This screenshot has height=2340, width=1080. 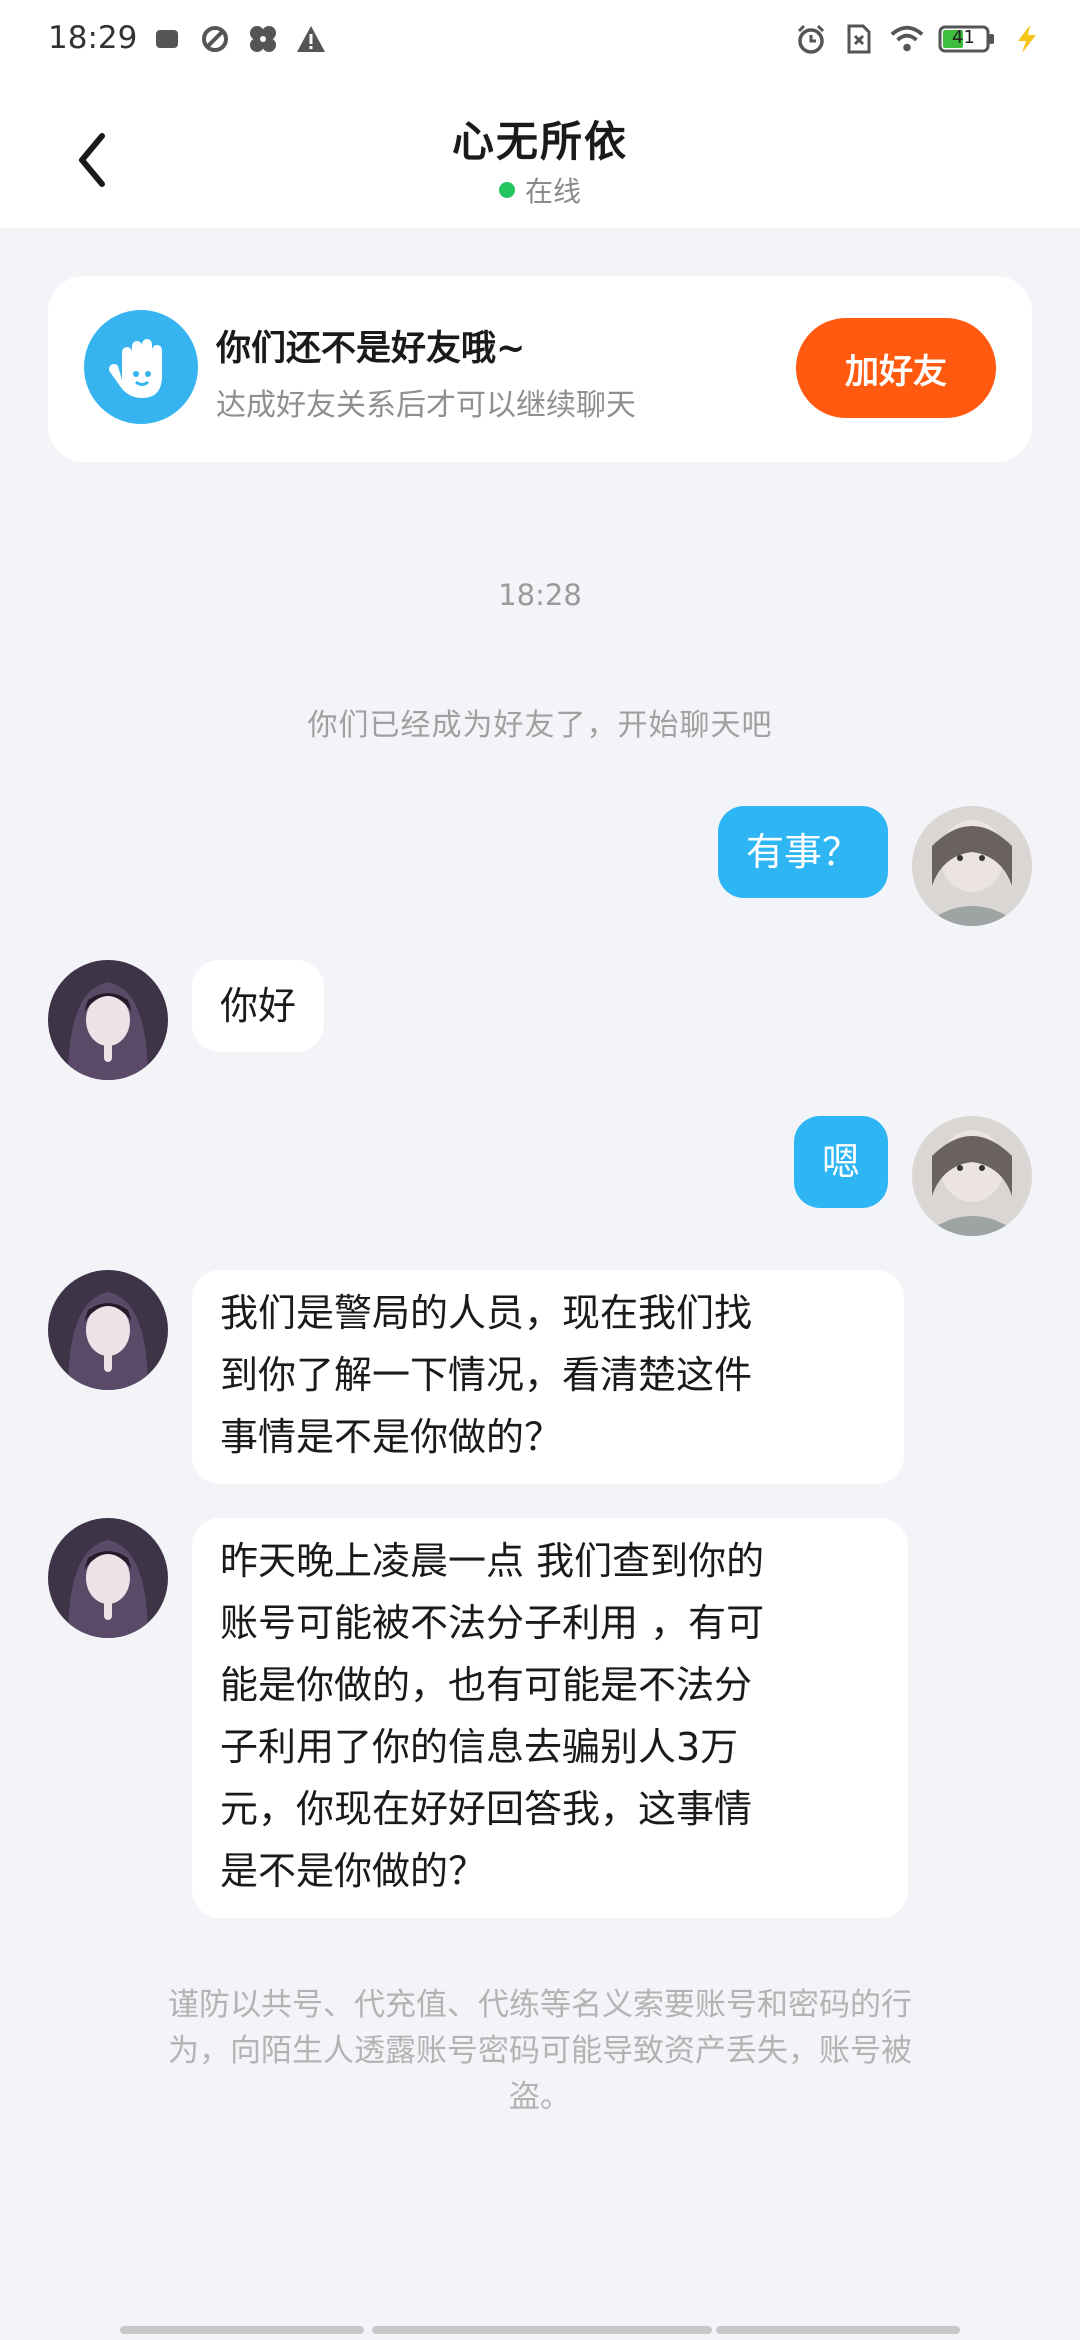 What do you see at coordinates (215, 39) in the screenshot?
I see `sync-icon` at bounding box center [215, 39].